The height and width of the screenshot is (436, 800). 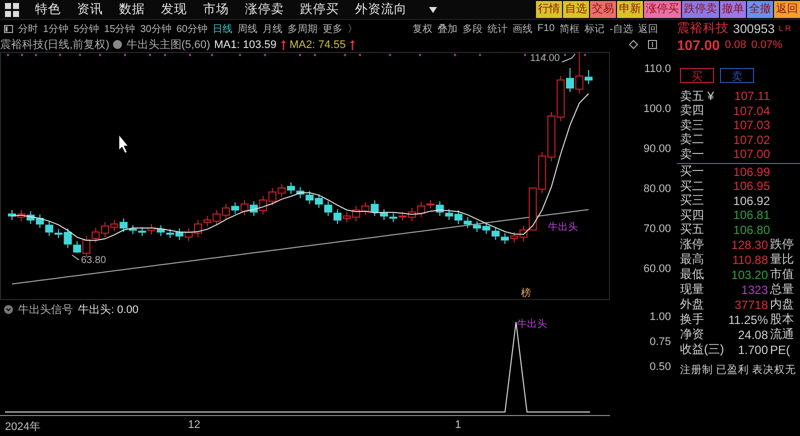 I want to click on ma1-value: MA1: 103.59, so click(x=245, y=44).